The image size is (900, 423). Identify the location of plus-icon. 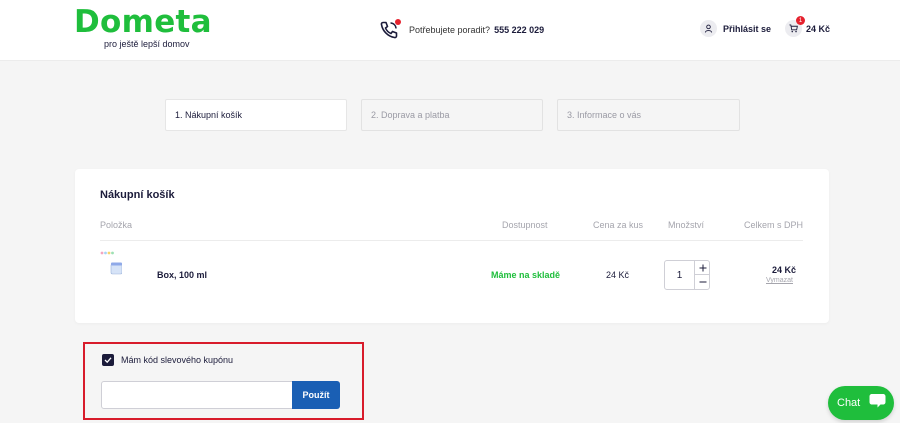
(702, 267).